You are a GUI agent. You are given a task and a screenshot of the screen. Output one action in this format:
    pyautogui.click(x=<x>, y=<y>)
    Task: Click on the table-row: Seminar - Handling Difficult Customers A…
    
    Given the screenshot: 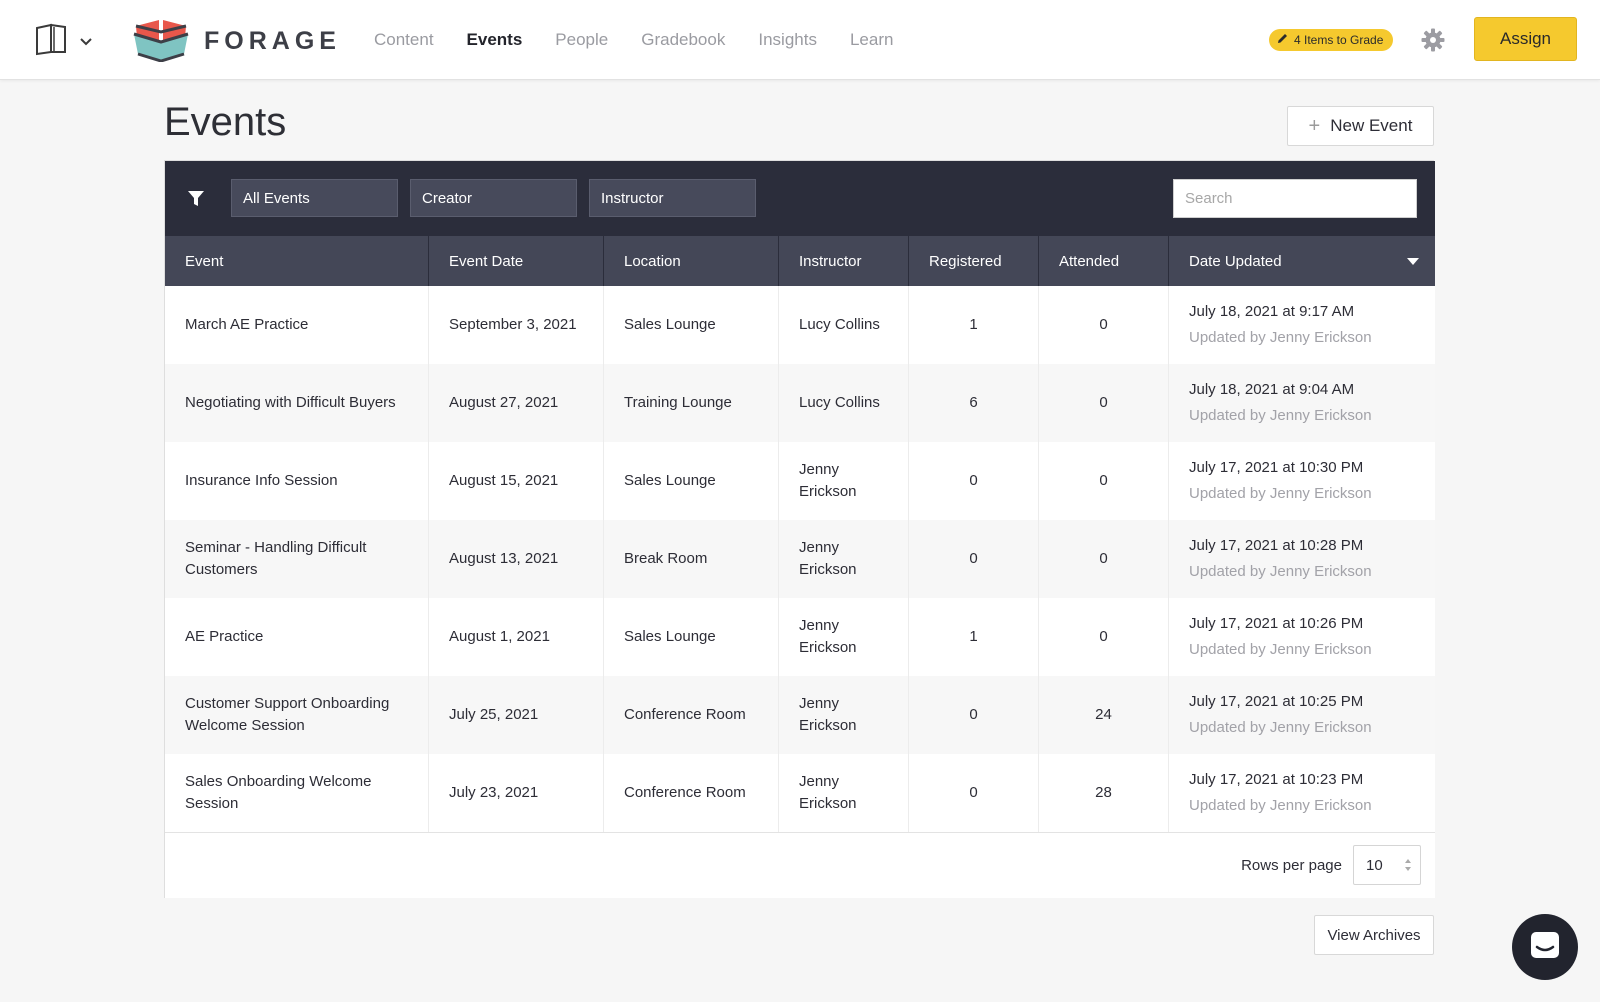 What is the action you would take?
    pyautogui.click(x=800, y=559)
    